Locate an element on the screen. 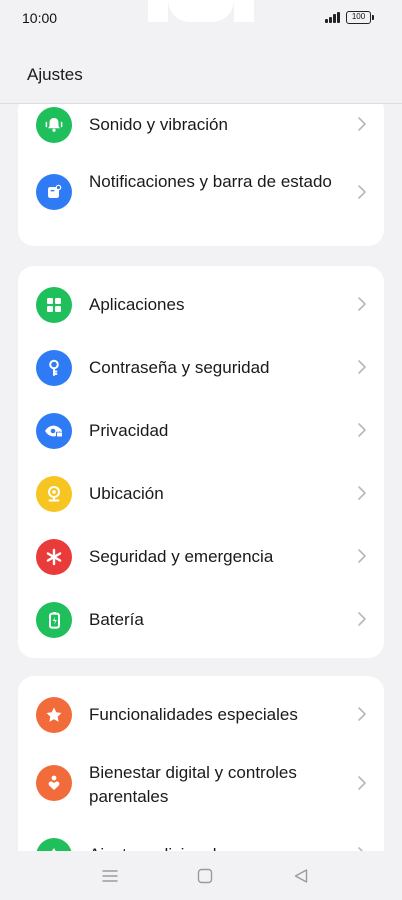 The height and width of the screenshot is (900, 402). status-time: 10:00 is located at coordinates (40, 18).